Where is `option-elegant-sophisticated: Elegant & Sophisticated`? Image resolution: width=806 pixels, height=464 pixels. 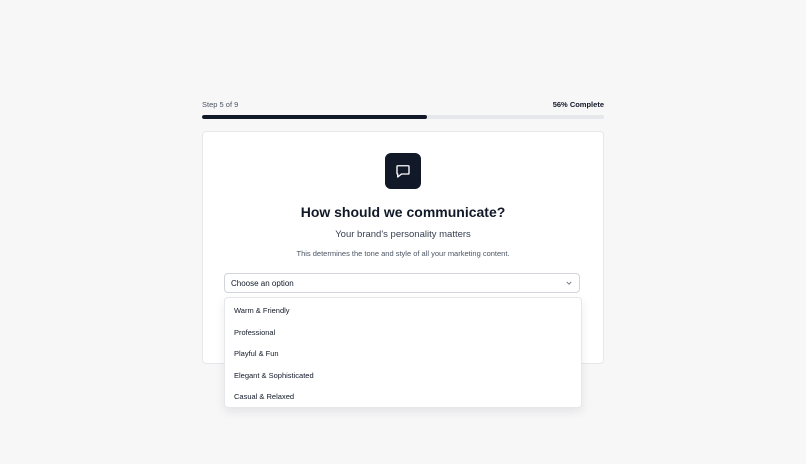 option-elegant-sophisticated: Elegant & Sophisticated is located at coordinates (403, 376).